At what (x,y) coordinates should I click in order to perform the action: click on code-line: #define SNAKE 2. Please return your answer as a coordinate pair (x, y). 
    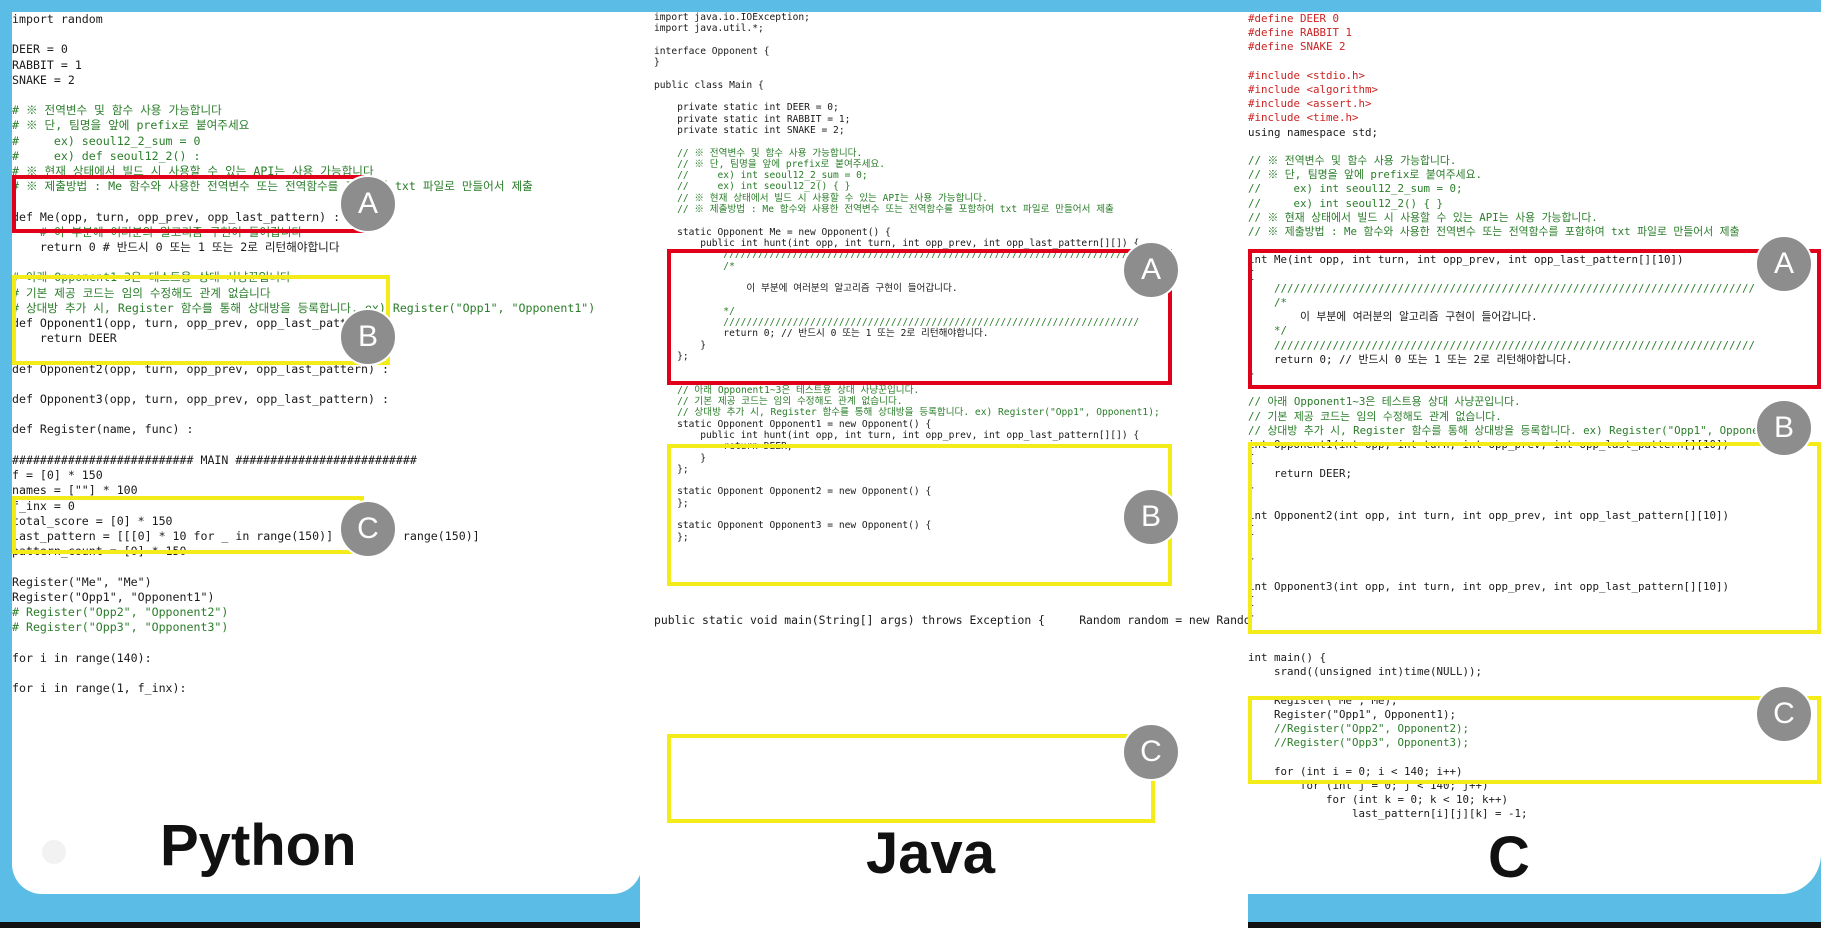
    Looking at the image, I should click on (1297, 47).